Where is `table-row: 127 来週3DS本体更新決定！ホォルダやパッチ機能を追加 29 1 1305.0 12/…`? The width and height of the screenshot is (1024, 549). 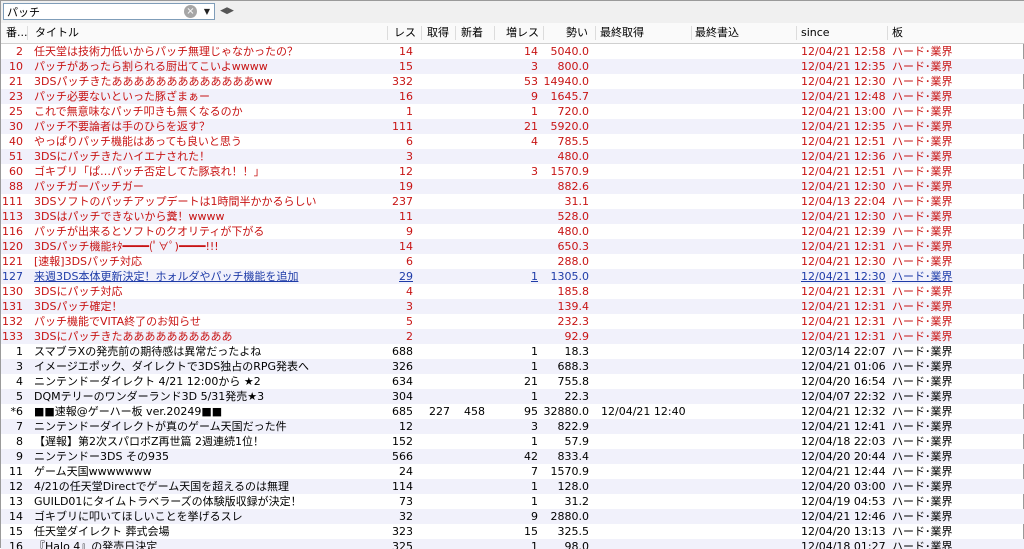 table-row: 127 来週3DS本体更新決定！ホォルダやパッチ機能を追加 29 1 1305.0 12/… is located at coordinates (512, 276).